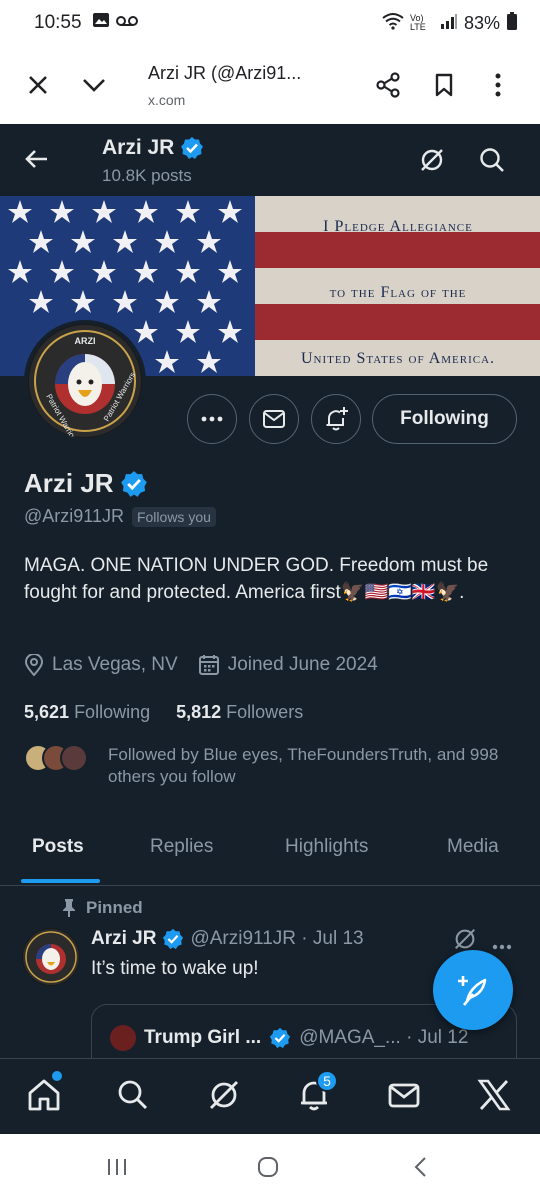 The width and height of the screenshot is (540, 1200). What do you see at coordinates (481, 22) in the screenshot?
I see `battery-percent: 83%` at bounding box center [481, 22].